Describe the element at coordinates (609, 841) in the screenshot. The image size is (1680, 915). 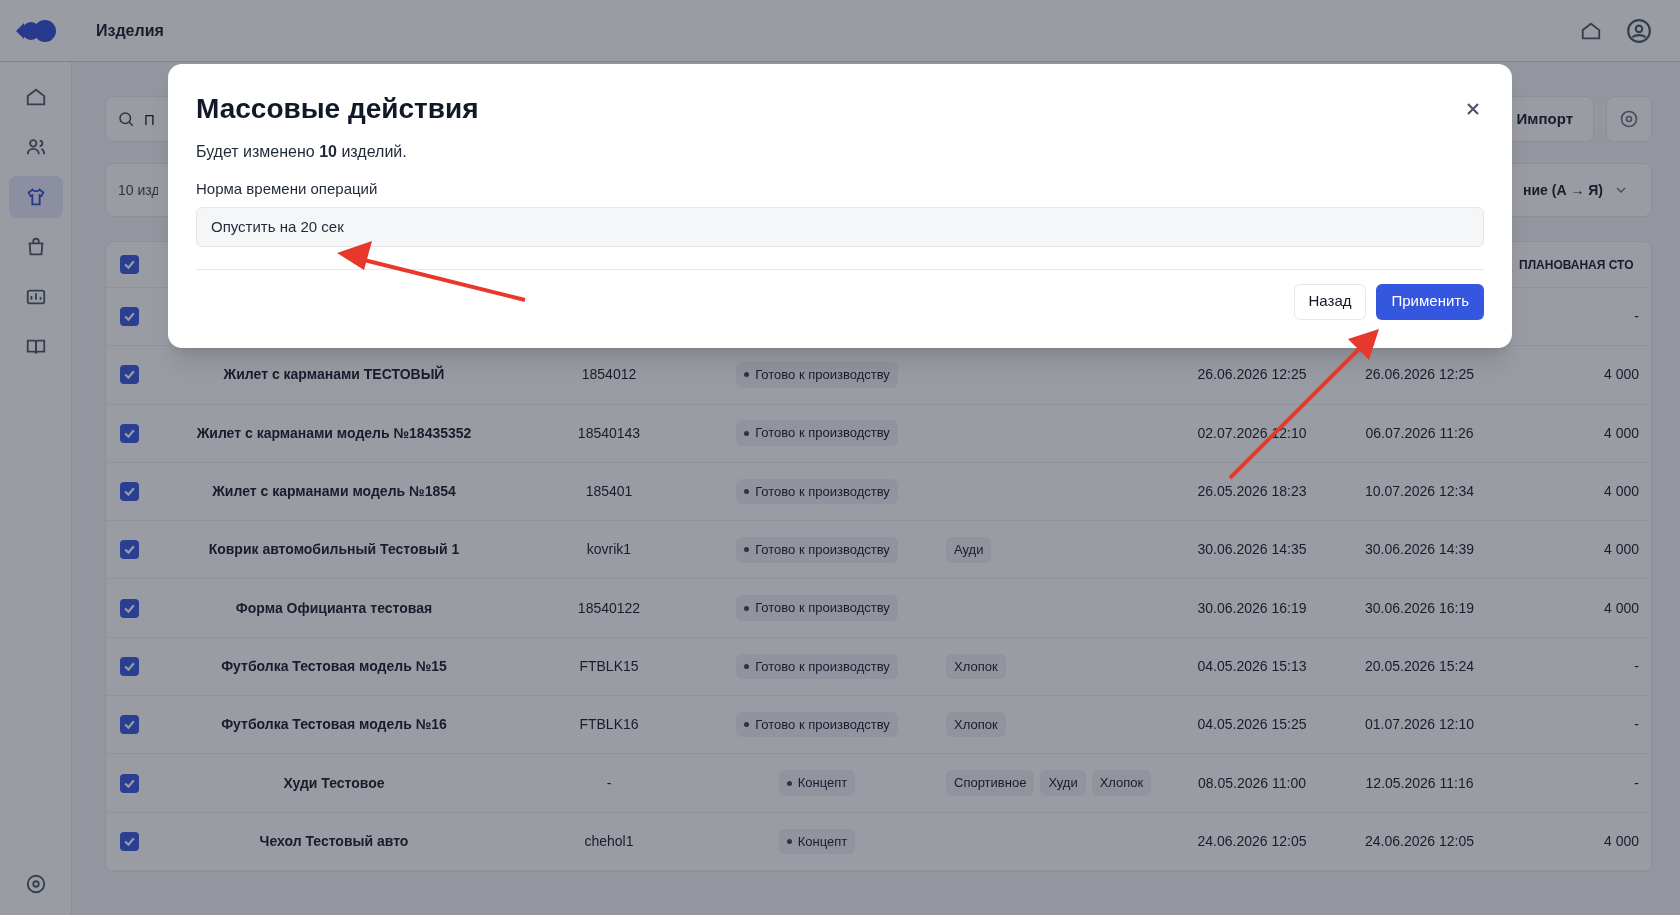
I see `table-cell-text: chehol1` at that location.